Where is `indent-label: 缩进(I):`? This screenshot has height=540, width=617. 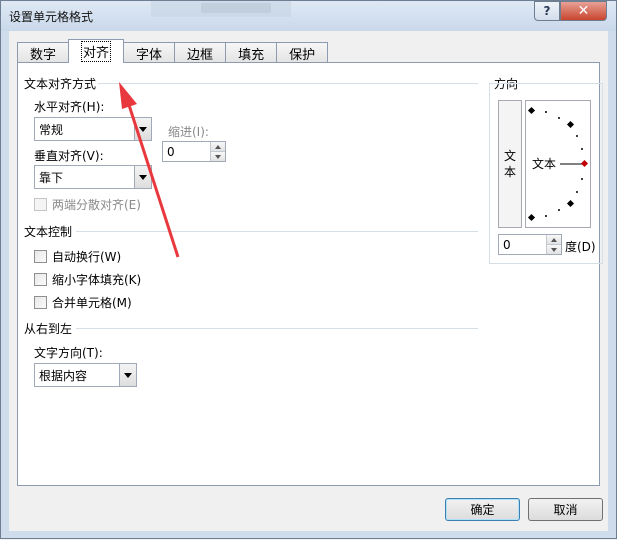 indent-label: 缩进(I): is located at coordinates (188, 132).